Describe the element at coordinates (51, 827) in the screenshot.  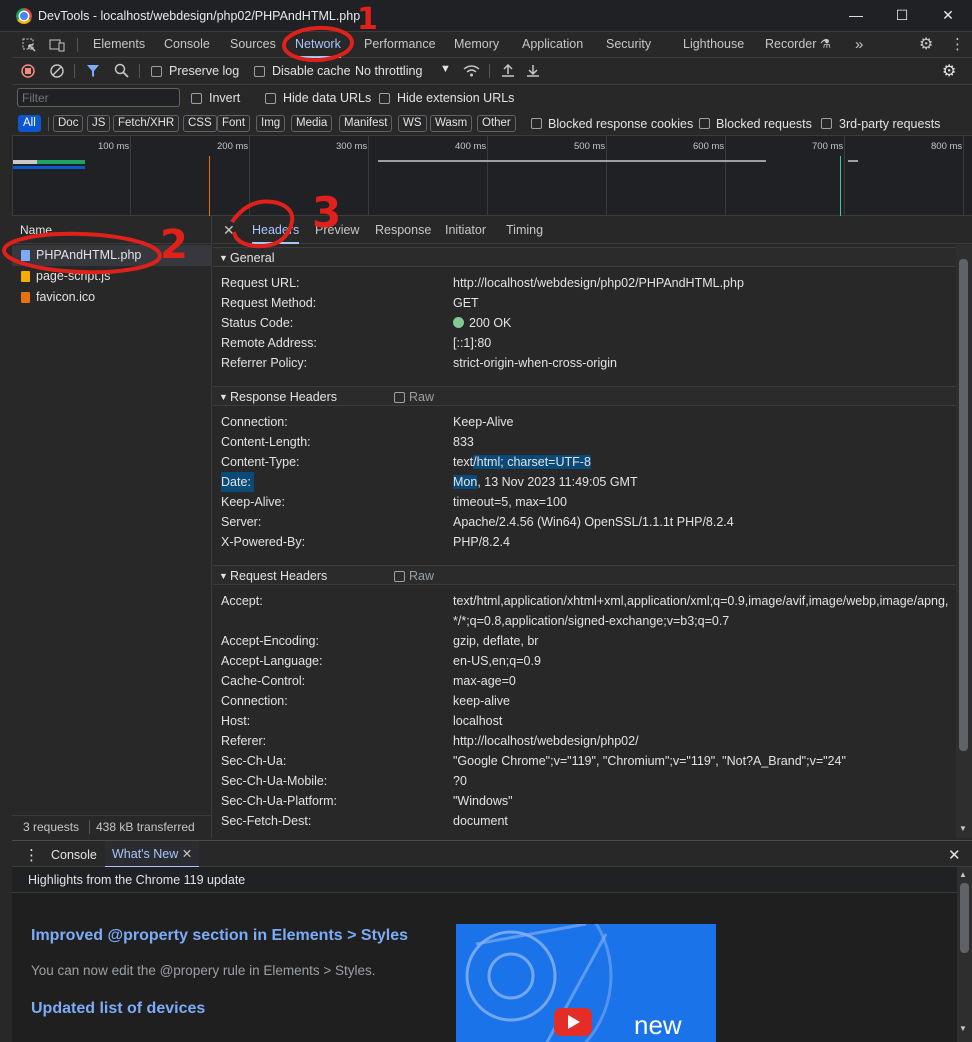
I see `request-count: 3 requests` at that location.